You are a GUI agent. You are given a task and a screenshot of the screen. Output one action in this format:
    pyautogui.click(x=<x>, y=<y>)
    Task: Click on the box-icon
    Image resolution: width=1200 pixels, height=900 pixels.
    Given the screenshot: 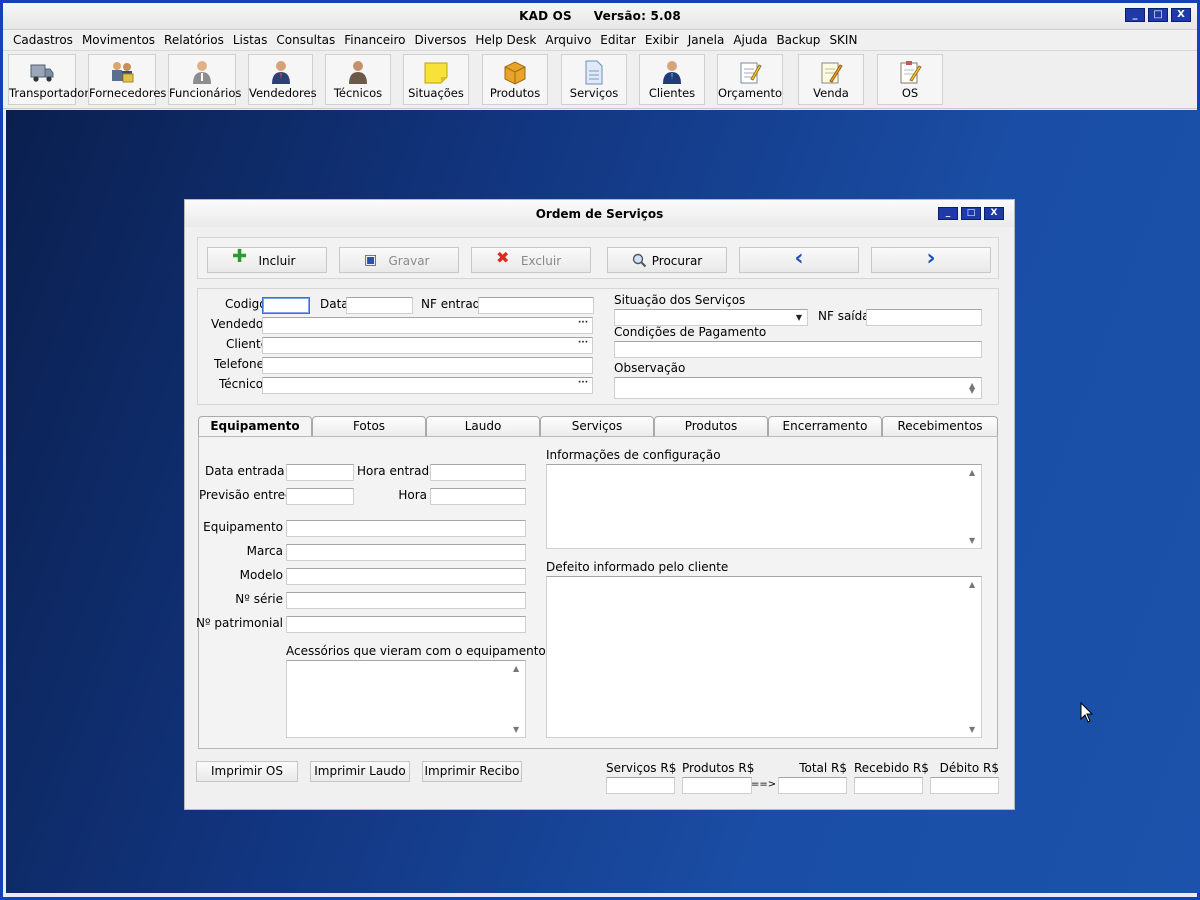 What is the action you would take?
    pyautogui.click(x=515, y=73)
    